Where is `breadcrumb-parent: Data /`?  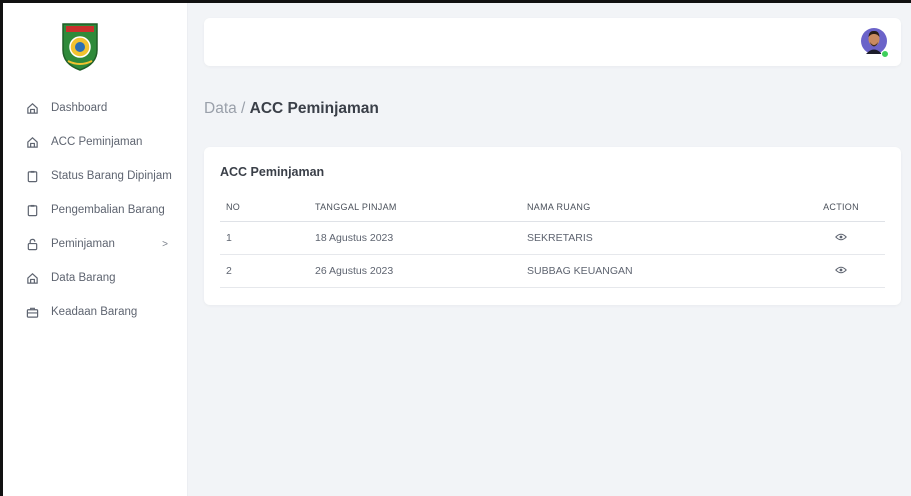 breadcrumb-parent: Data / is located at coordinates (224, 108).